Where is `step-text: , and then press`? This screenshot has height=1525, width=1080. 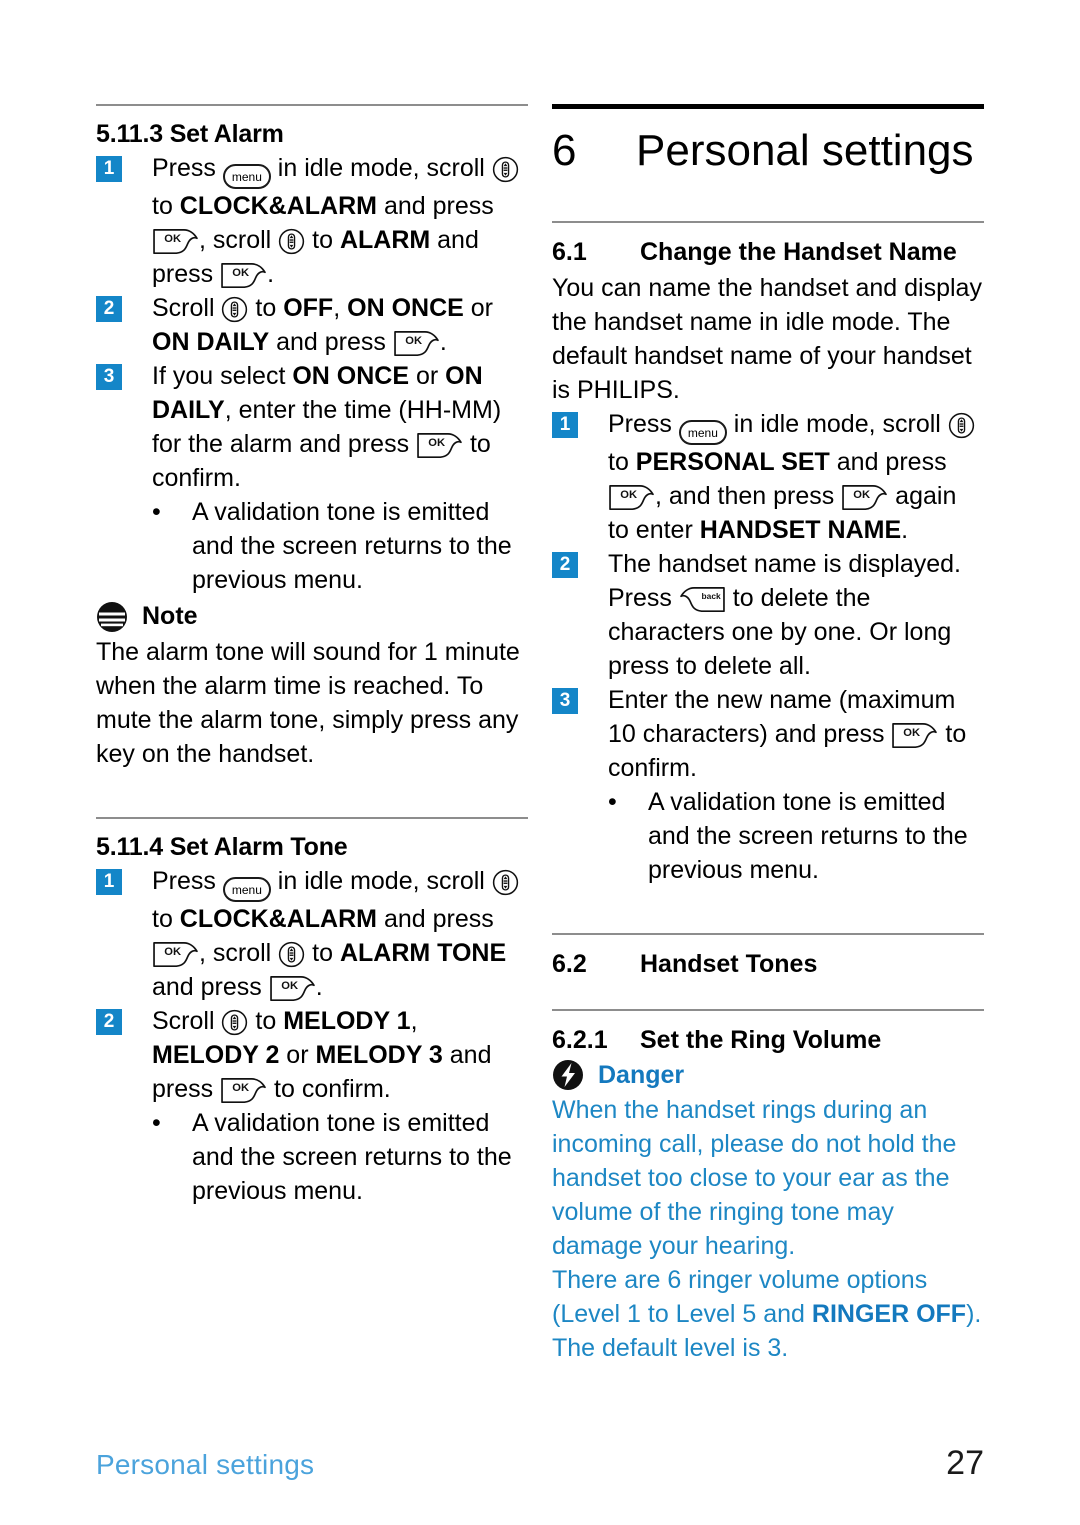 step-text: , and then press is located at coordinates (748, 496).